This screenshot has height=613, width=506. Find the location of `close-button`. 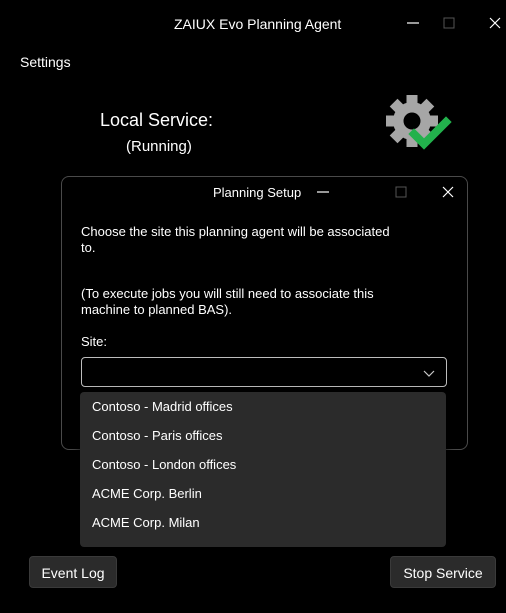

close-button is located at coordinates (494, 23).